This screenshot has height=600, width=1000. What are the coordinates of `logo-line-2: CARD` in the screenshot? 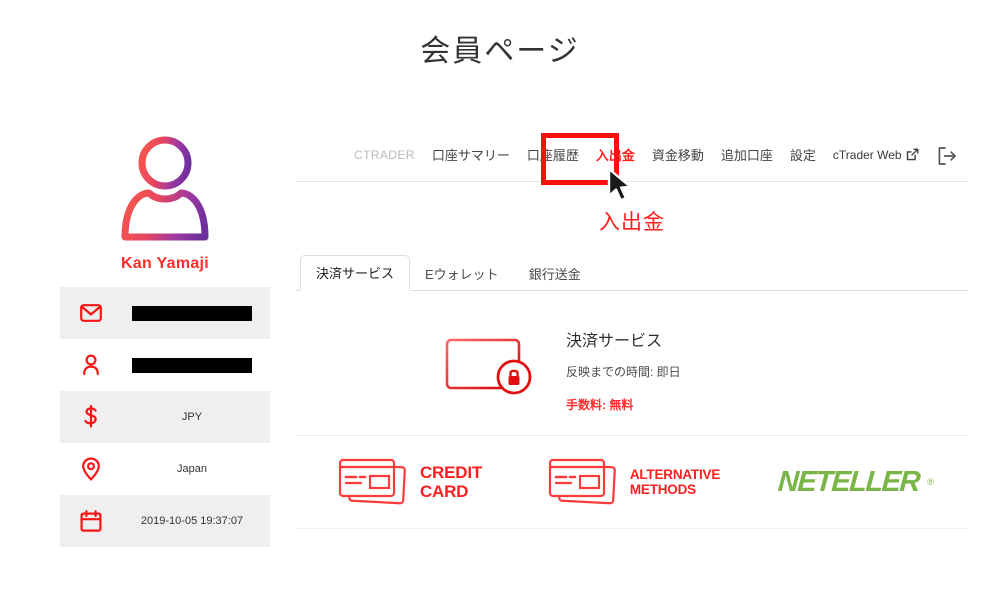 It's located at (444, 491).